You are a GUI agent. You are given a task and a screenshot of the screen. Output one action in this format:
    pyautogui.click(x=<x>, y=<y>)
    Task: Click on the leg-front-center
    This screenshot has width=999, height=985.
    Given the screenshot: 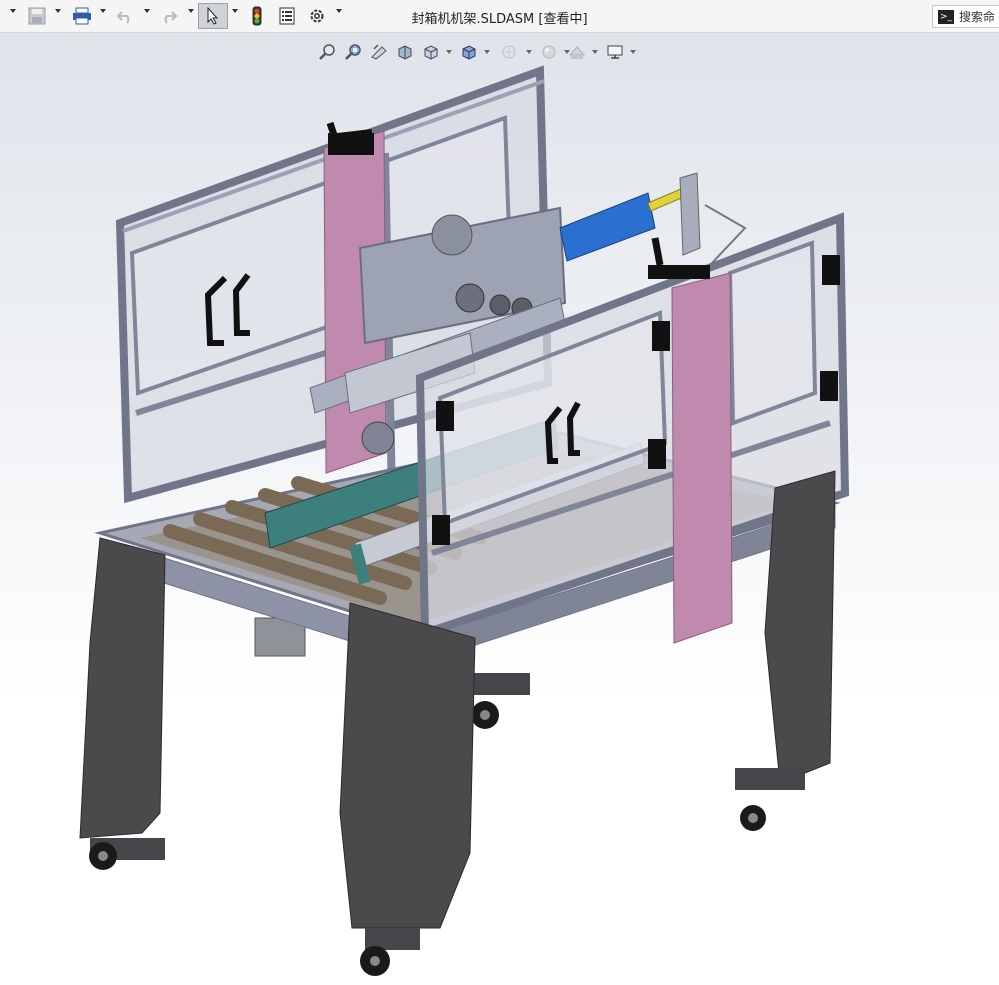 What is the action you would take?
    pyautogui.click(x=407, y=789)
    